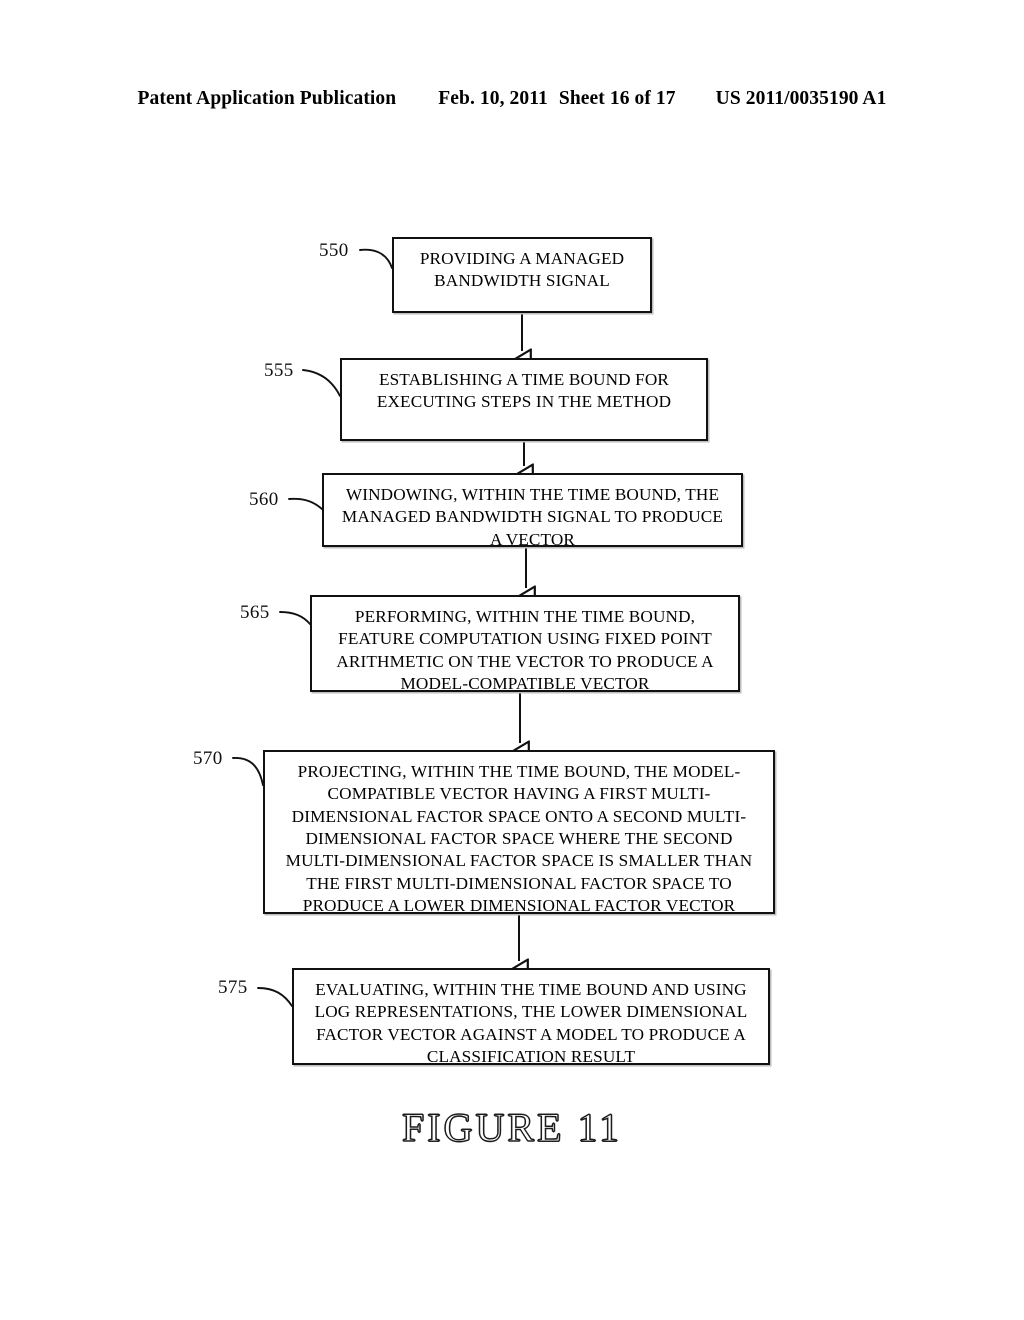 The width and height of the screenshot is (1024, 1320). What do you see at coordinates (279, 370) in the screenshot?
I see `reference-numeral-555: 555` at bounding box center [279, 370].